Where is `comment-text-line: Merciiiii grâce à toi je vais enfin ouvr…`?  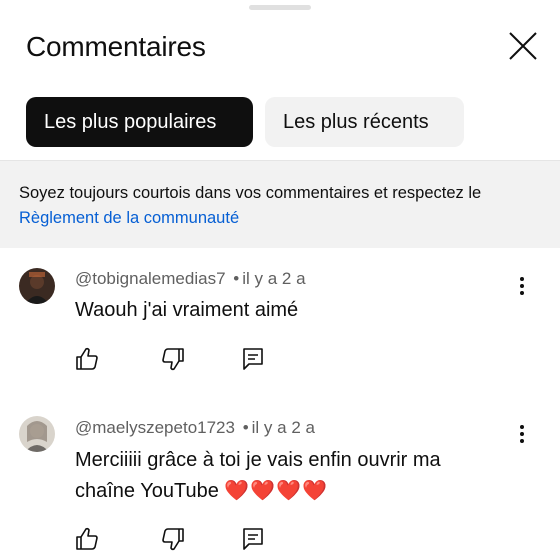 comment-text-line: Merciiiii grâce à toi je vais enfin ouvr… is located at coordinates (258, 460).